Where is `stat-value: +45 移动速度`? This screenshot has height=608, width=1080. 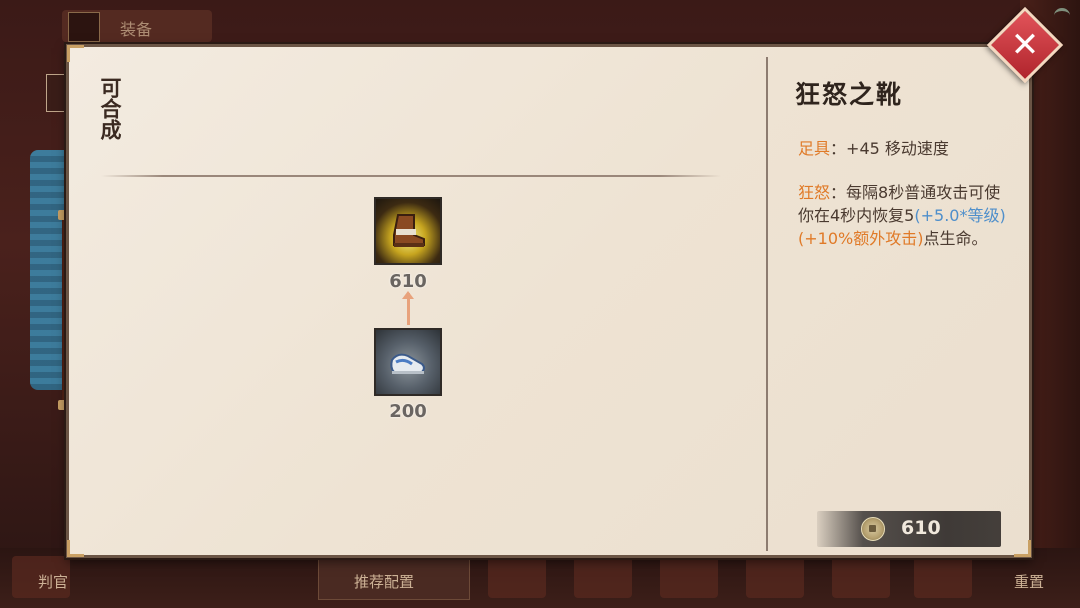
stat-value: +45 移动速度 is located at coordinates (897, 148).